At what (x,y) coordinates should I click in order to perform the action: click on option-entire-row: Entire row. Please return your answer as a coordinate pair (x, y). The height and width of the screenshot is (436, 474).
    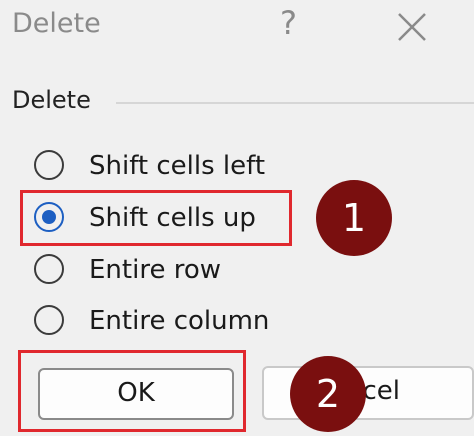
    Looking at the image, I should click on (164, 270).